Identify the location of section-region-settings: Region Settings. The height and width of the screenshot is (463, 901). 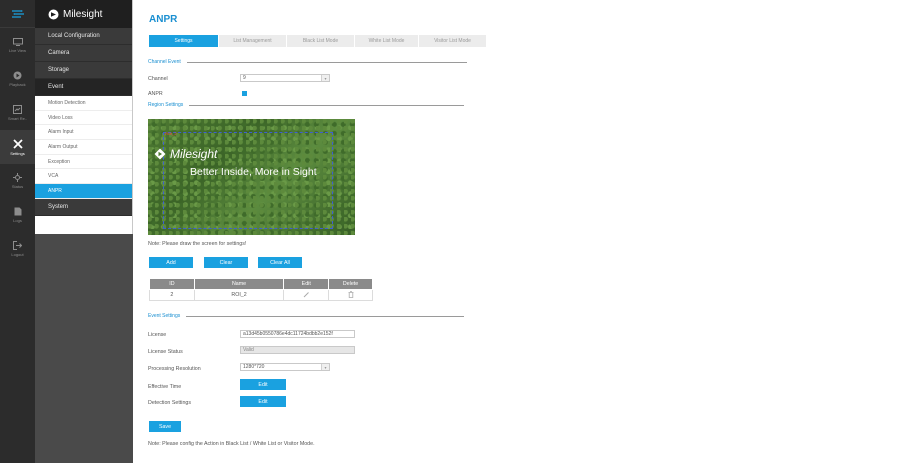
(306, 105).